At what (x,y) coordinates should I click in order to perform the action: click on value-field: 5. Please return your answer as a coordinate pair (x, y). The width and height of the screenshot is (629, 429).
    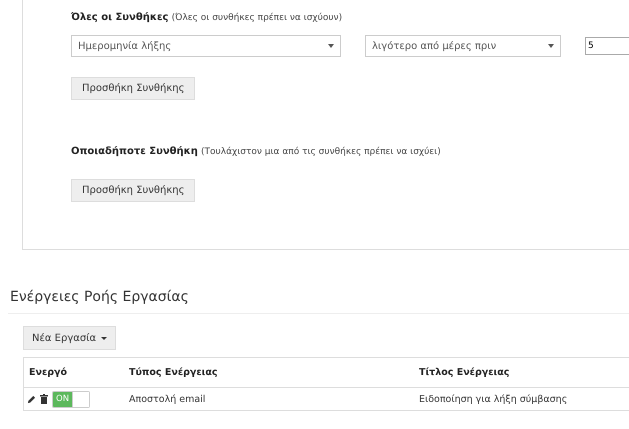
    Looking at the image, I should click on (607, 46).